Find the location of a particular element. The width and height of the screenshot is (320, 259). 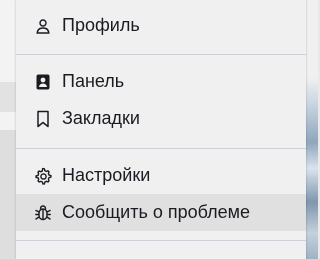

menu-item-report-problem: Сообщить о проблеме is located at coordinates (161, 212).